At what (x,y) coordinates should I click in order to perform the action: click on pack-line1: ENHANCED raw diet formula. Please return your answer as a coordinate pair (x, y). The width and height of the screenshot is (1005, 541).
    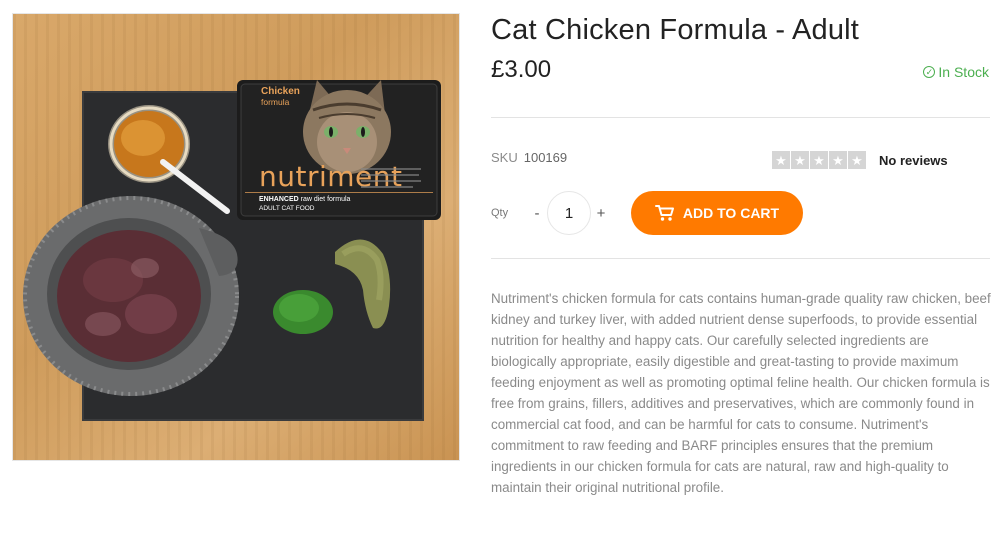
    Looking at the image, I should click on (305, 199).